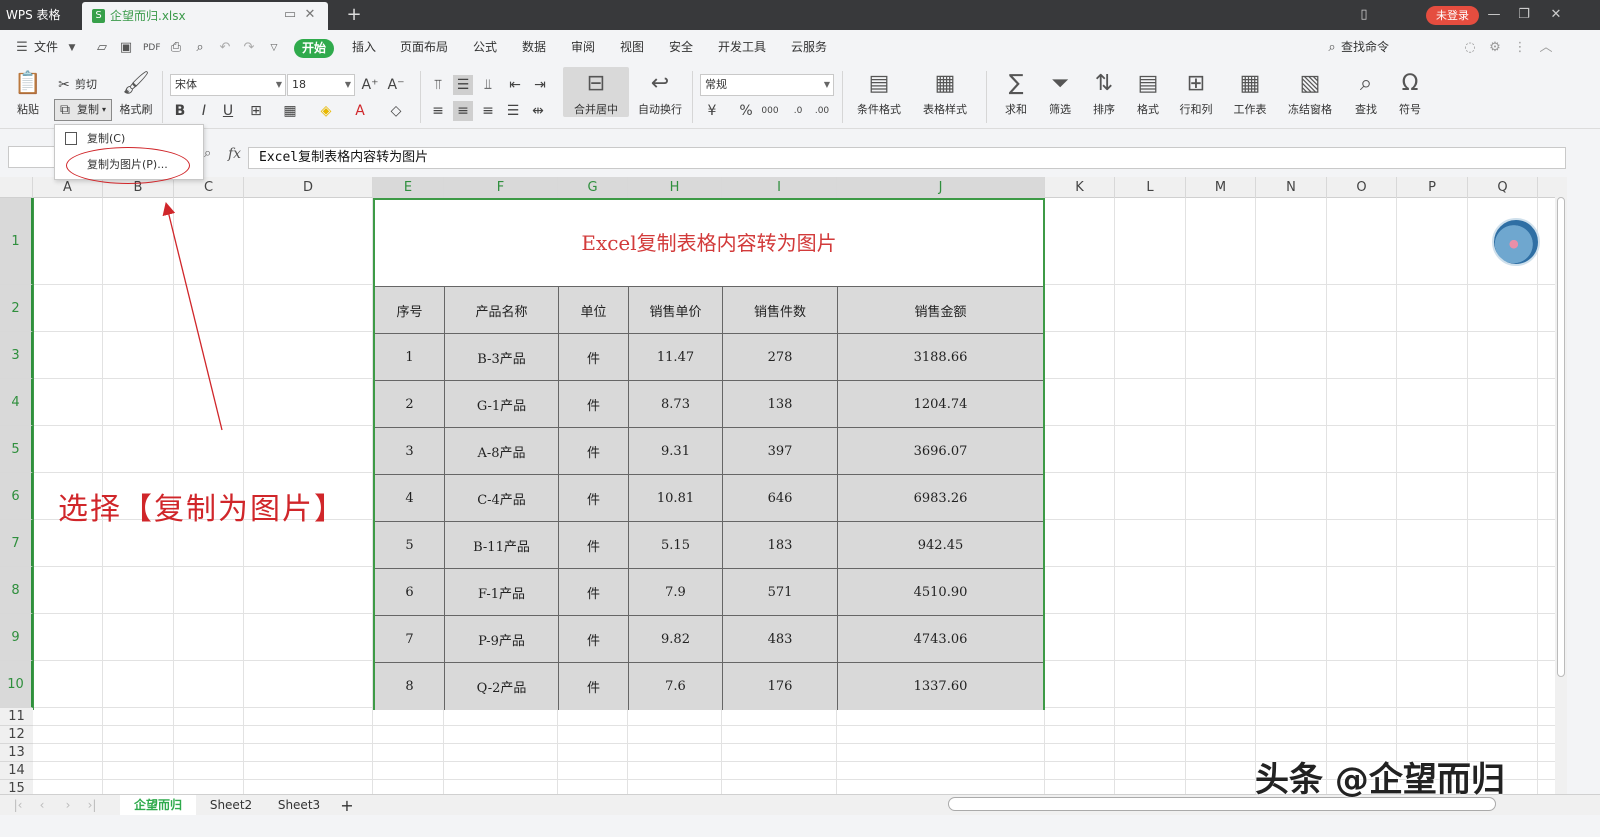 The width and height of the screenshot is (1600, 837). I want to click on wrap-text-button: ↩ 自动换行, so click(660, 92).